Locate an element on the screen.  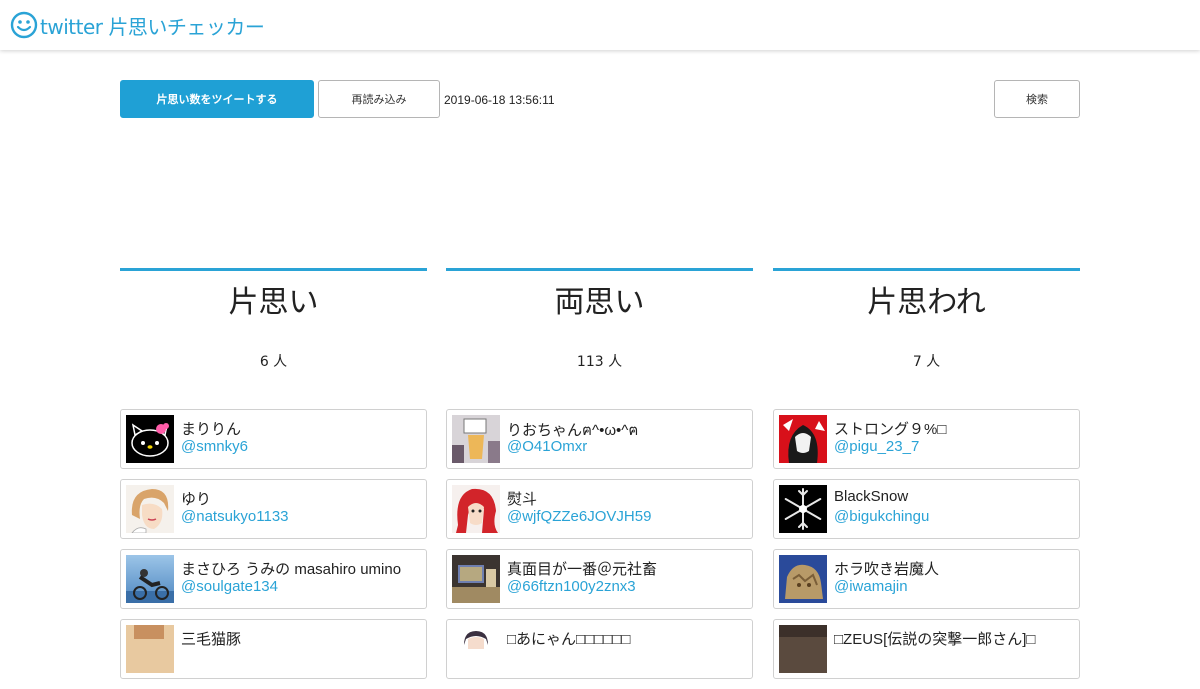
user-card: まりりん @smnky6 is located at coordinates (273, 439).